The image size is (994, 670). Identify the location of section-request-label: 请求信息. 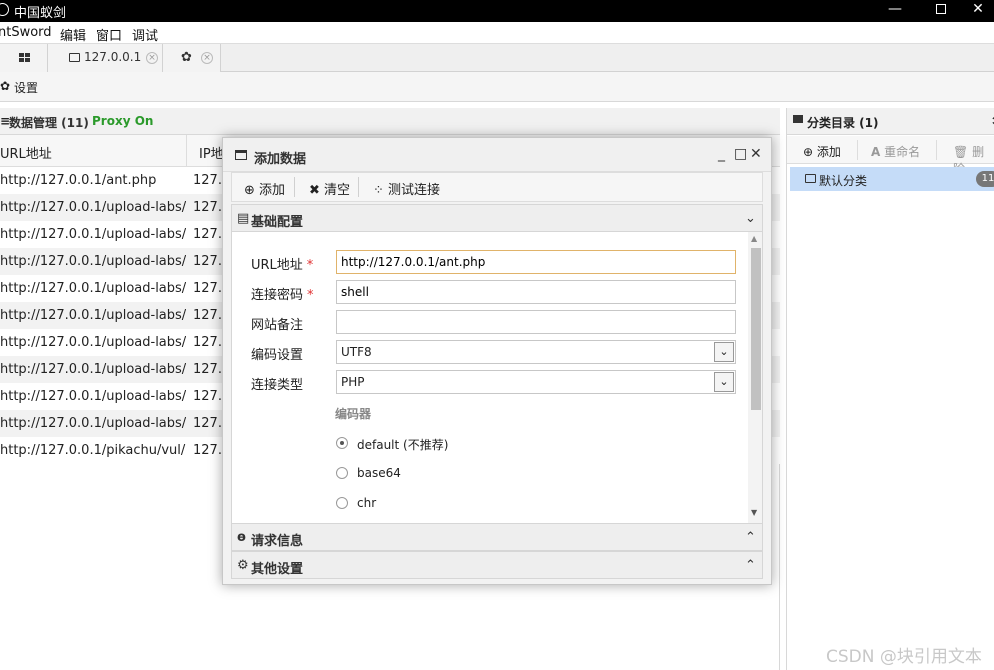
(277, 541).